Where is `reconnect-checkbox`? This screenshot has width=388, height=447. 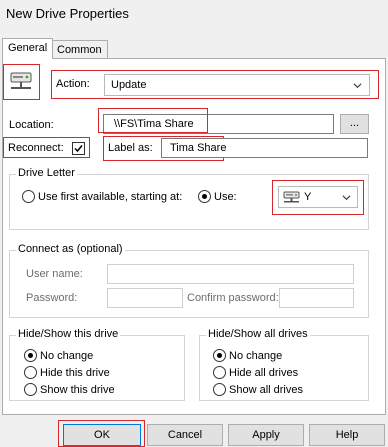
reconnect-checkbox is located at coordinates (78, 148).